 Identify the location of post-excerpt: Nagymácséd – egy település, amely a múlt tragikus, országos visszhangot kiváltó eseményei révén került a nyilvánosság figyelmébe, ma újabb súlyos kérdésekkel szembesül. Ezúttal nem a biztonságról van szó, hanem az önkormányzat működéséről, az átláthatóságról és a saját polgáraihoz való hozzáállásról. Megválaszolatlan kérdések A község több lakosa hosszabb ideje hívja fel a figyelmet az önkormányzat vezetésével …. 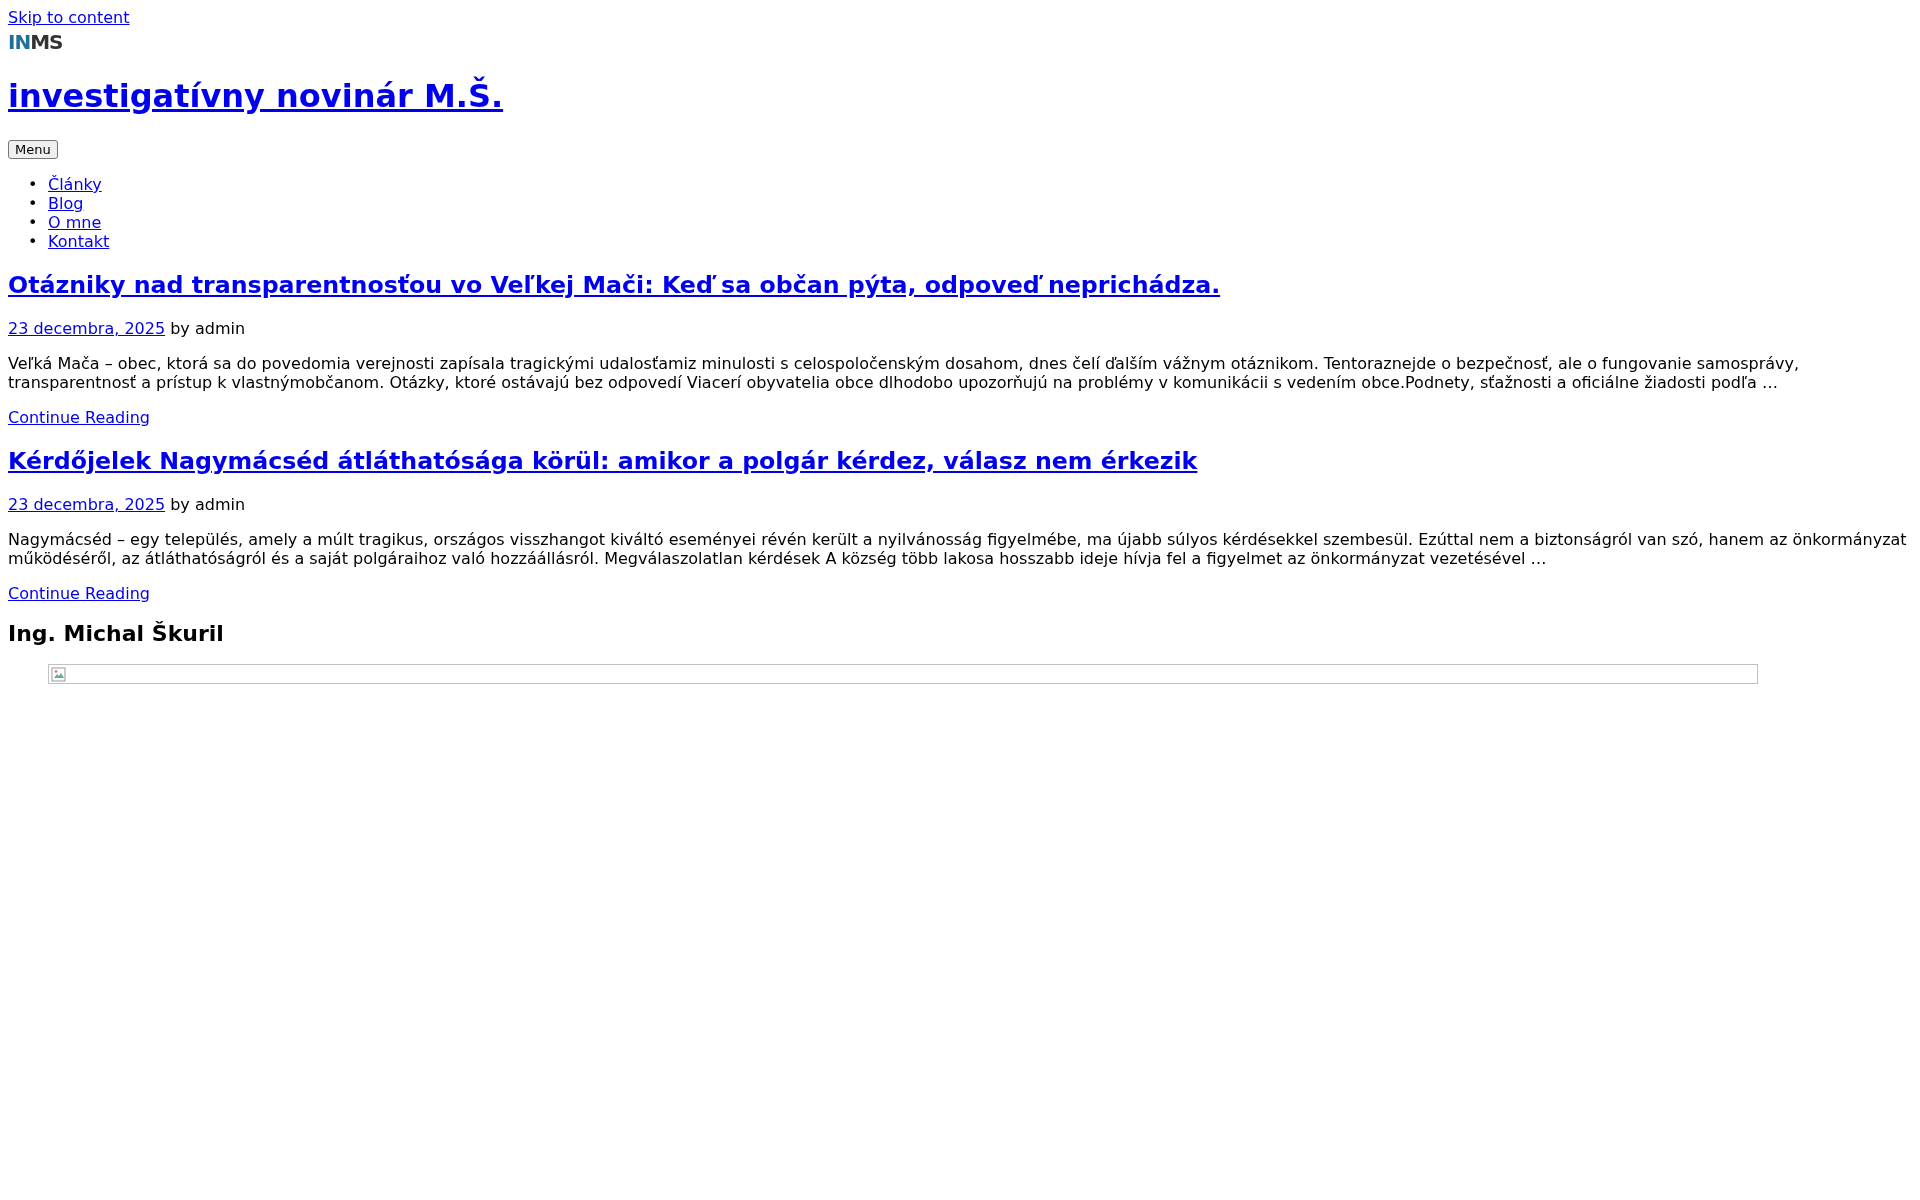
(958, 549).